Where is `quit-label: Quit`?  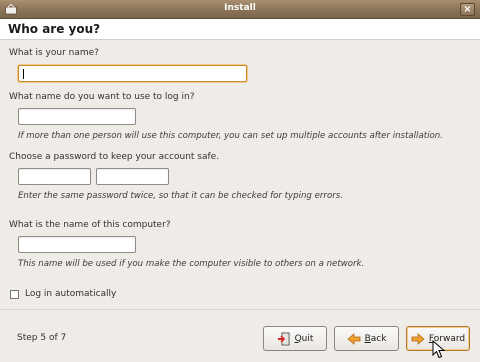
quit-label: Quit is located at coordinates (304, 338).